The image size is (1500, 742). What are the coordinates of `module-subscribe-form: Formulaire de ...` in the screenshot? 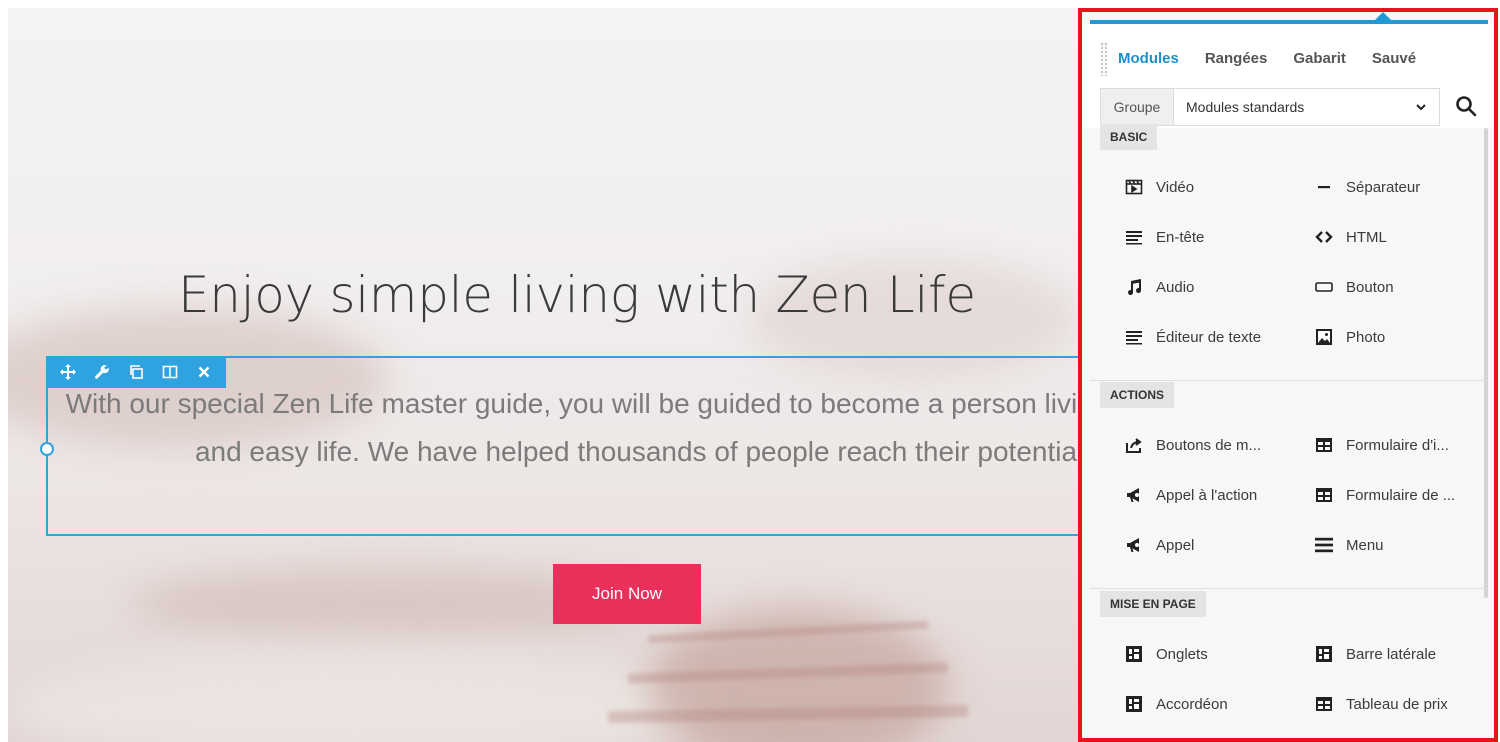 It's located at (1384, 495).